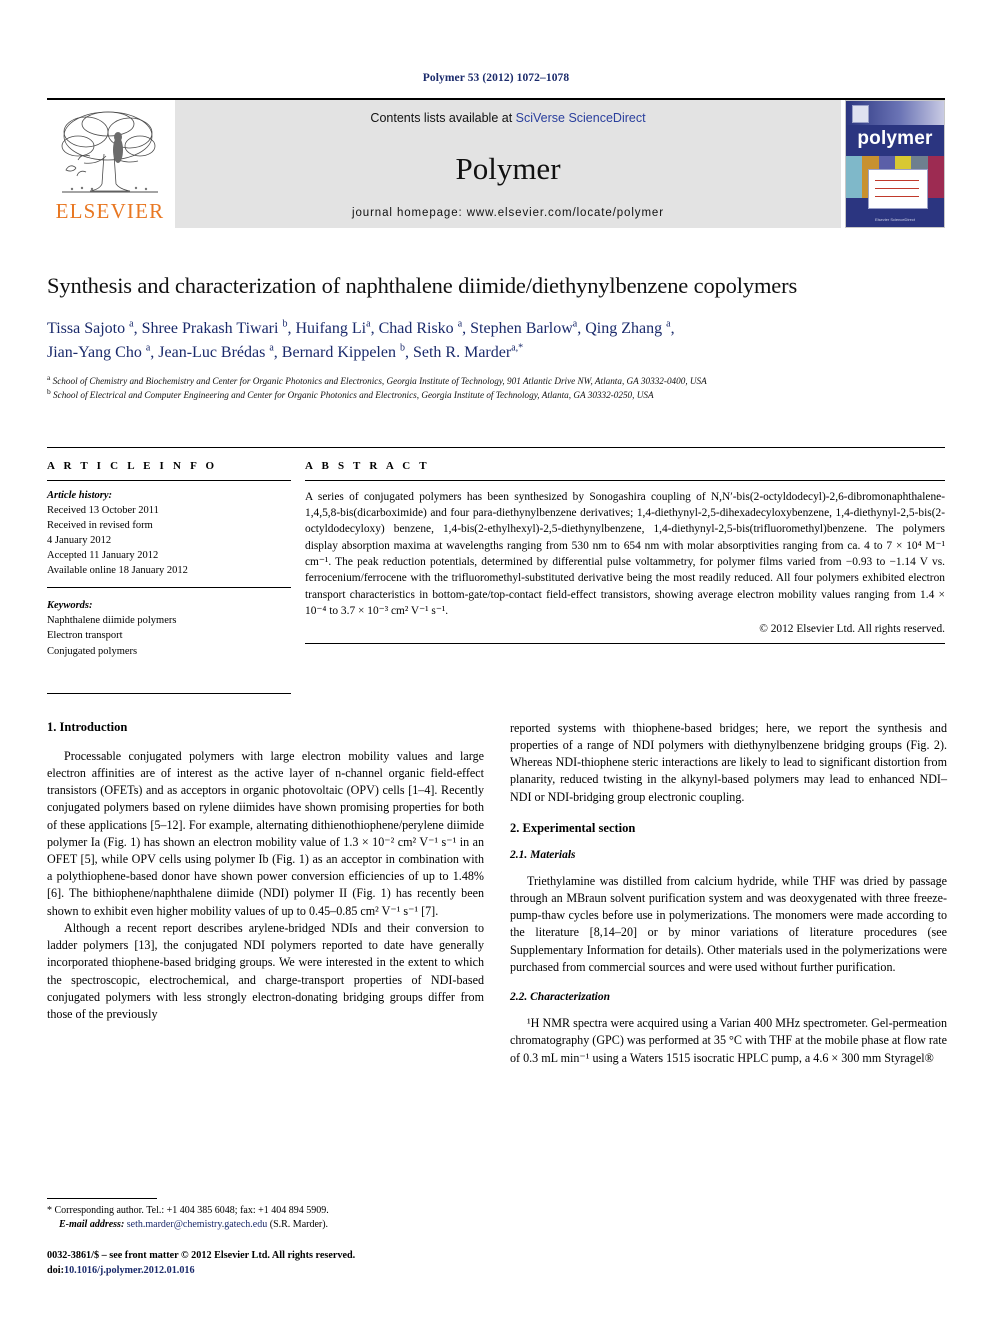 Image resolution: width=992 pixels, height=1323 pixels. Describe the element at coordinates (87, 726) in the screenshot. I see `section-heading-introduction: 1. Introduction` at that location.